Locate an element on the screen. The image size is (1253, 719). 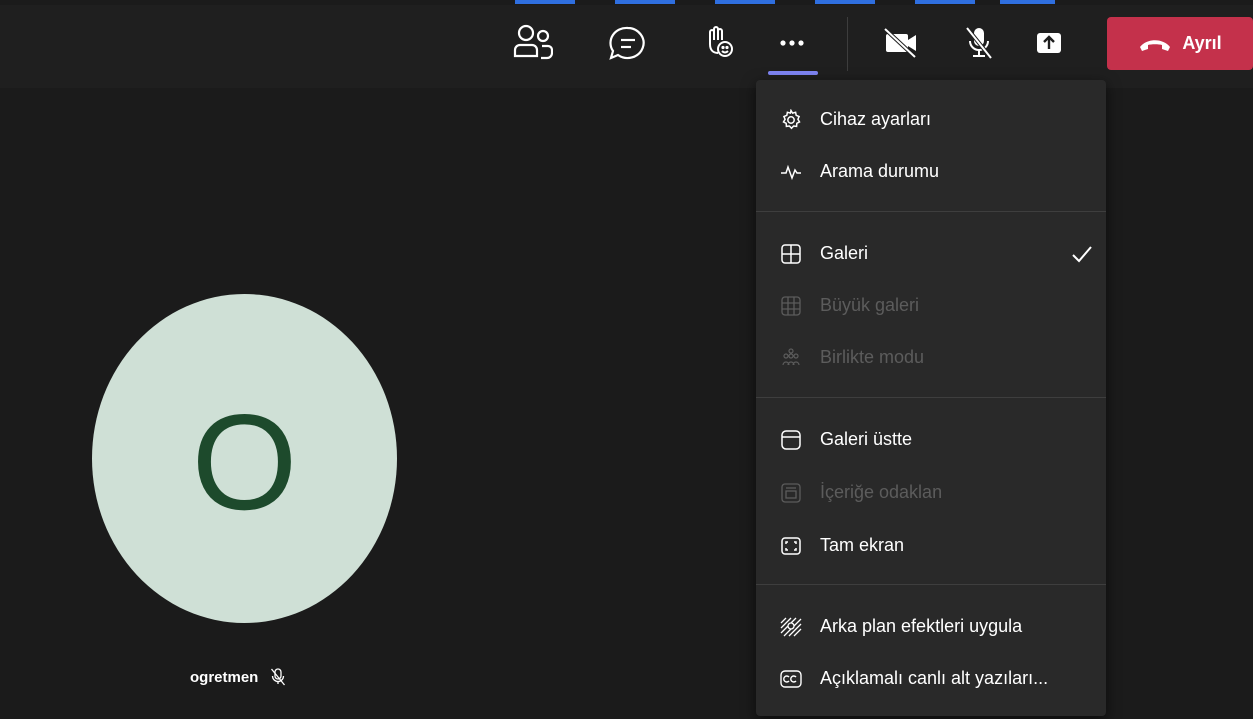
camera-toggle-button is located at coordinates (901, 43).